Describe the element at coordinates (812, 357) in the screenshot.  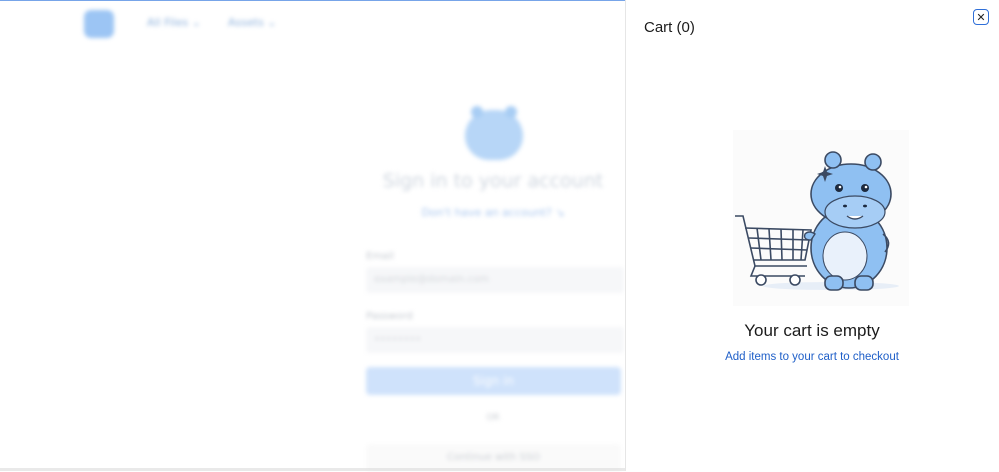
I see `empty-cart-link: Add items to your cart to checkout` at that location.